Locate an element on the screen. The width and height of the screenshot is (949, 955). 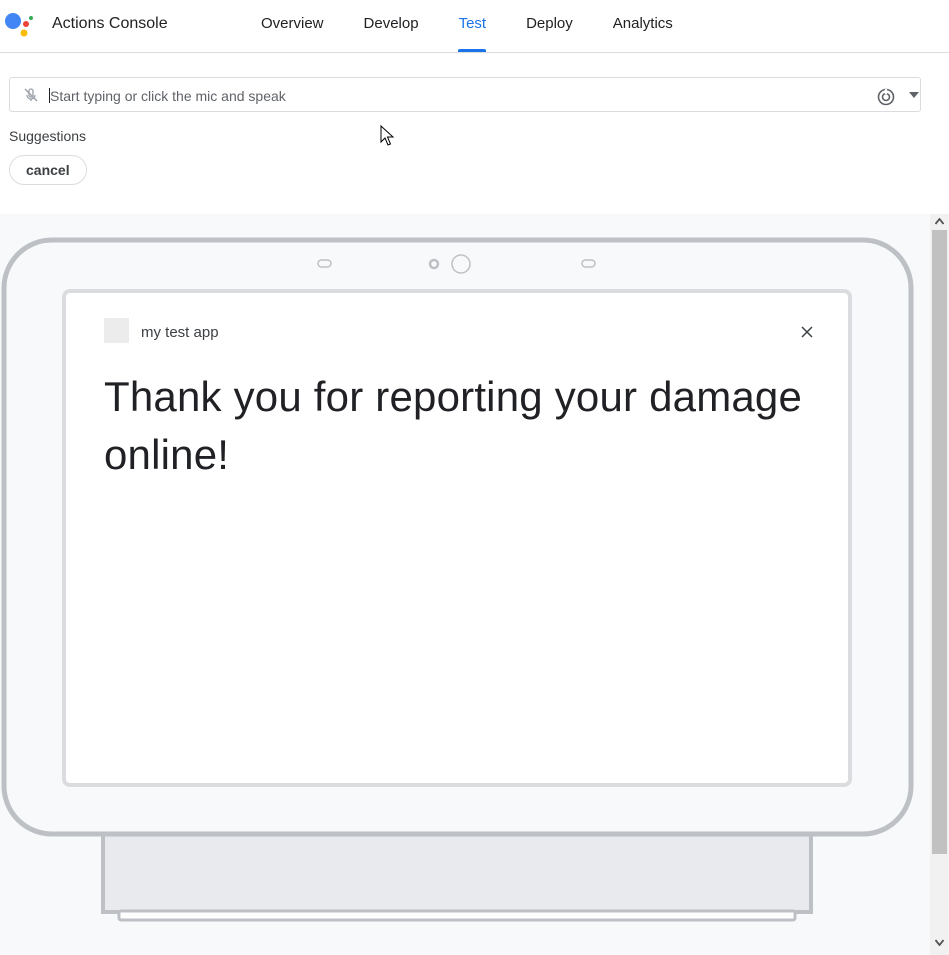
query-input is located at coordinates (440, 95).